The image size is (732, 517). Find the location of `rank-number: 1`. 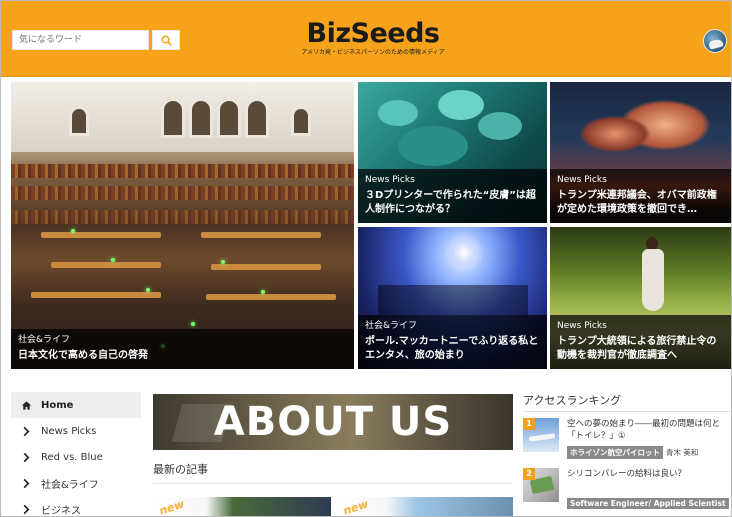

rank-number: 1 is located at coordinates (529, 424).